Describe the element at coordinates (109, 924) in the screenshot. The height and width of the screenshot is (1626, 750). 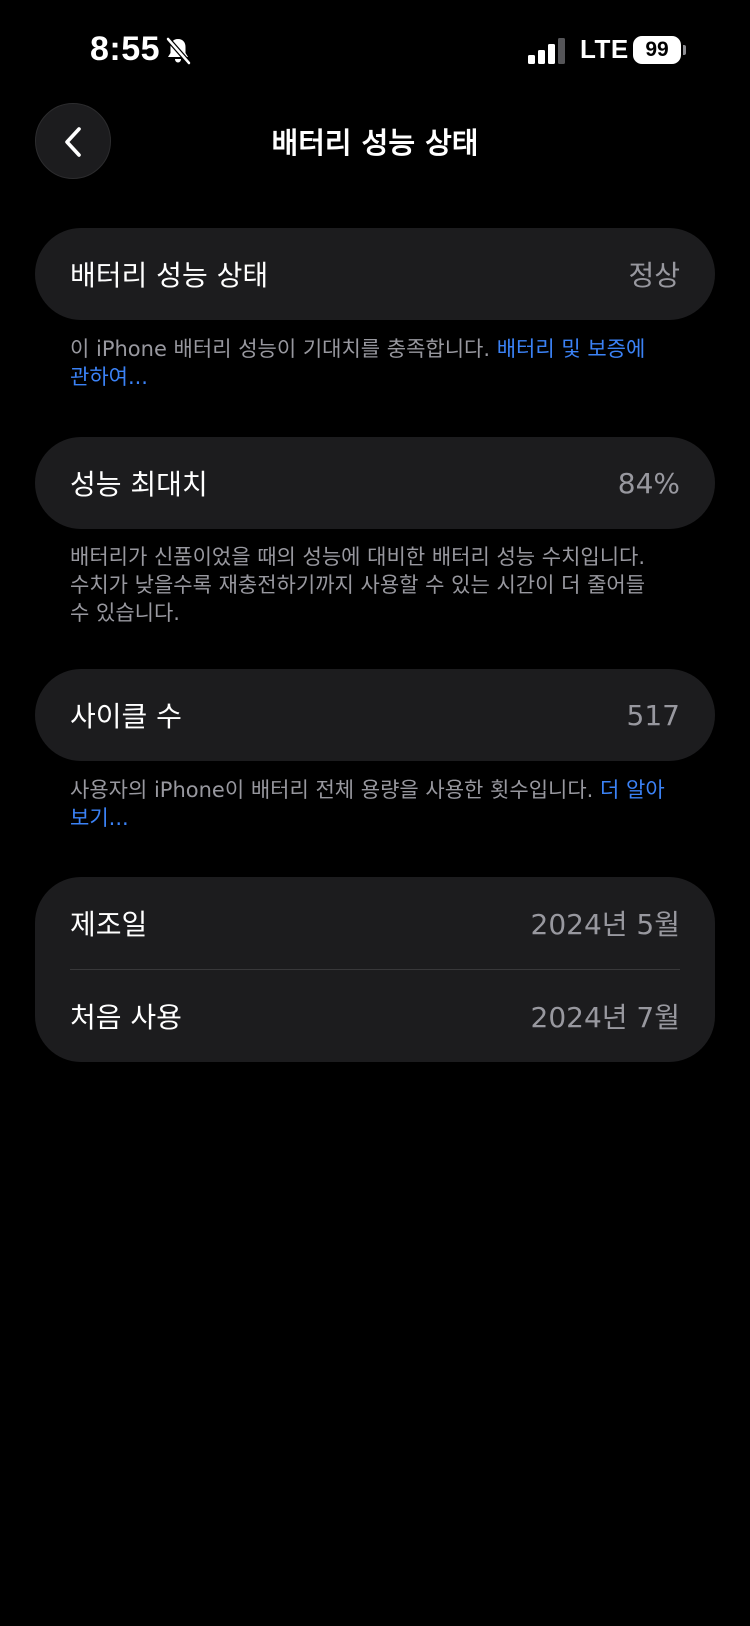
I see `manufacture-date-label: 제조일` at that location.